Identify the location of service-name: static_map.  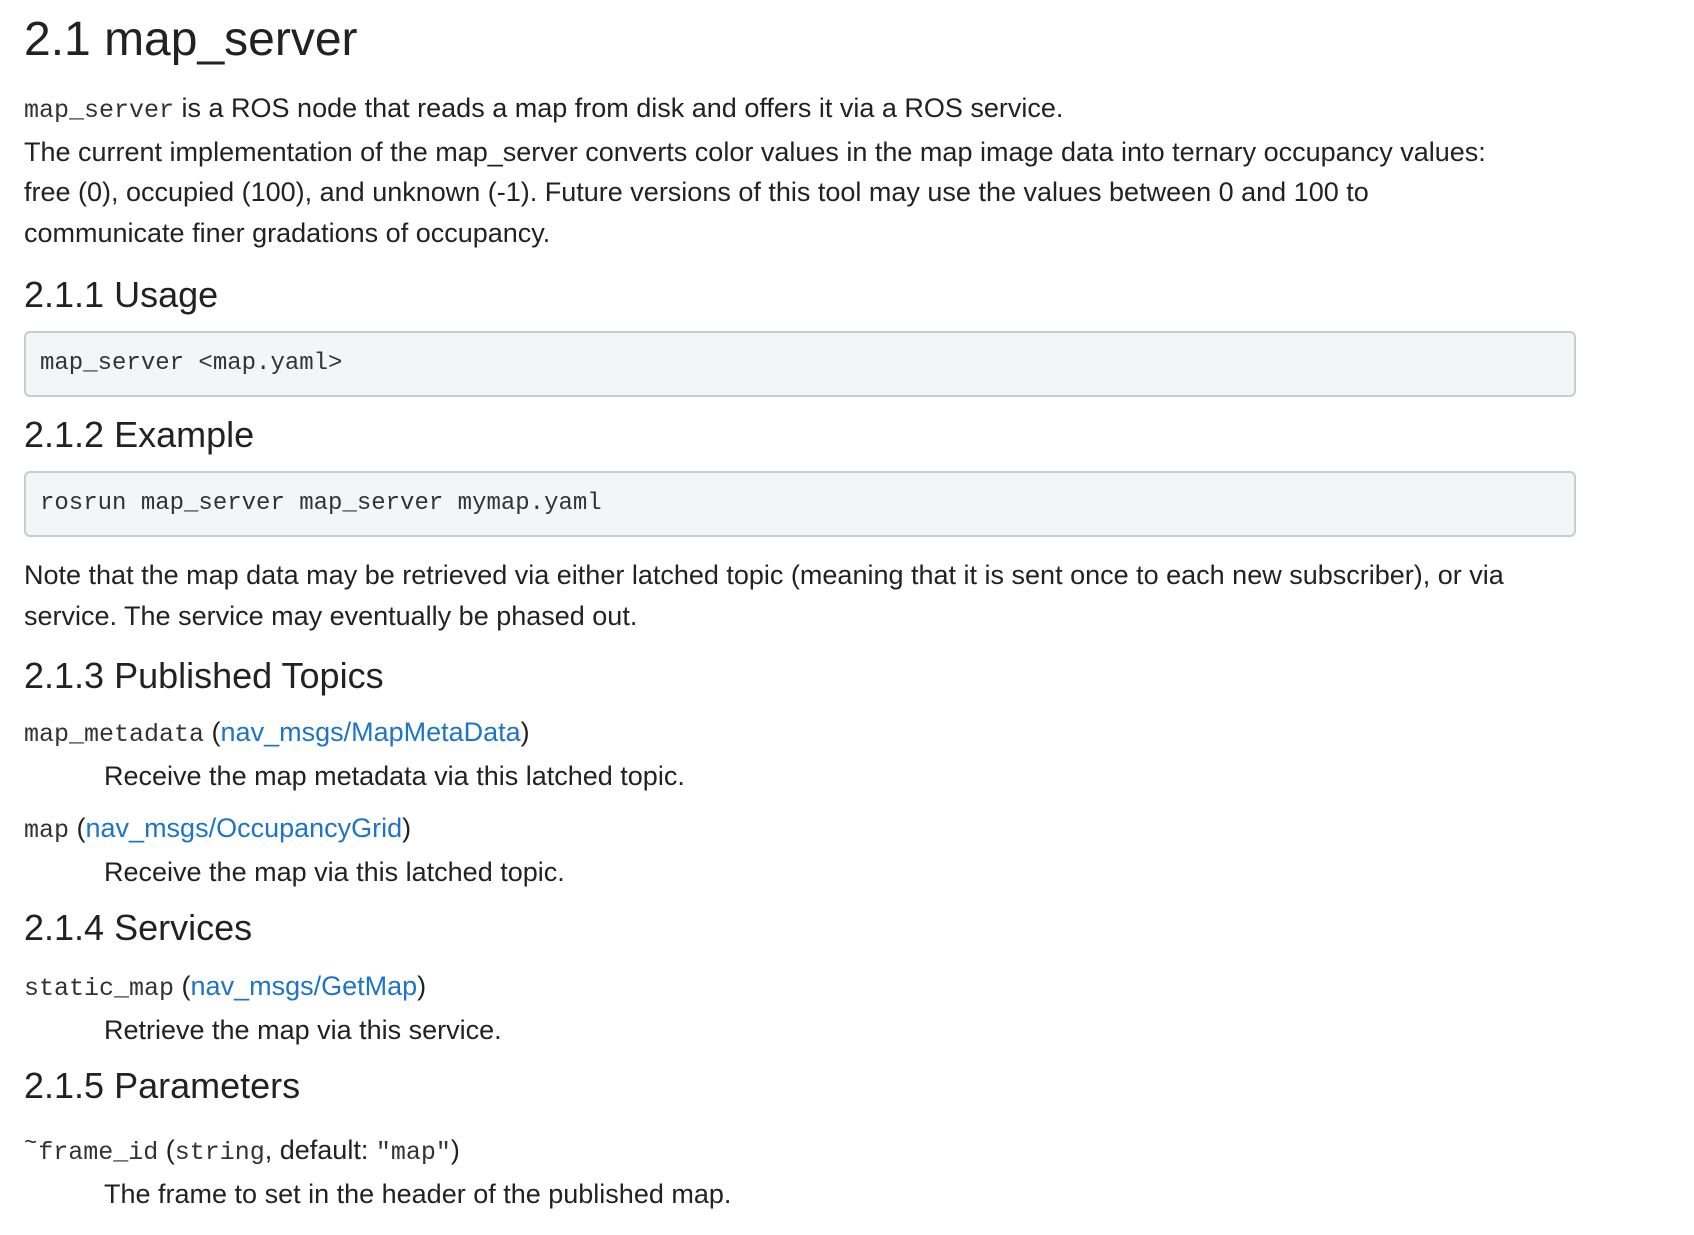
(99, 988).